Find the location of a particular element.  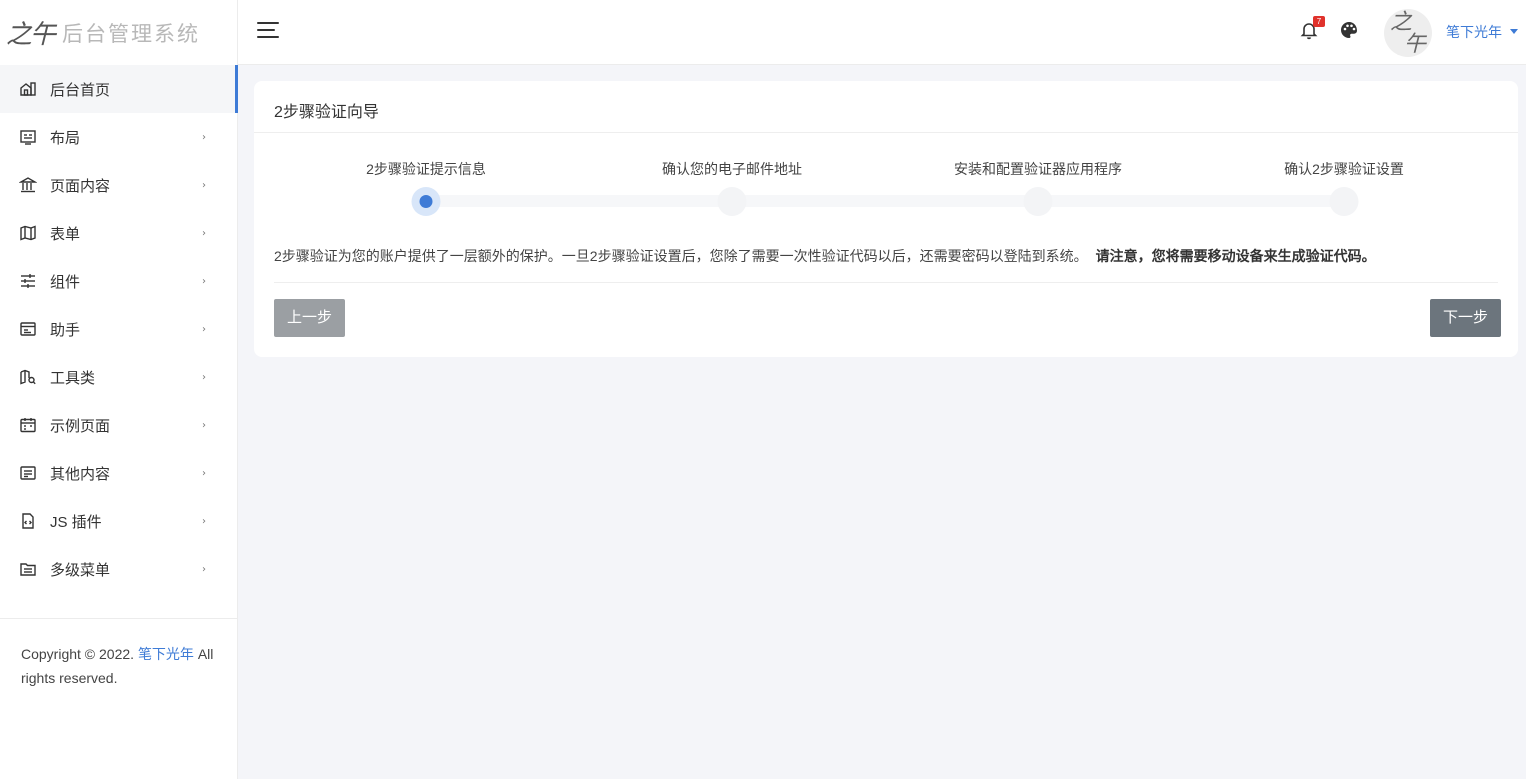

sidebar-item-label: 组件 is located at coordinates (65, 282).